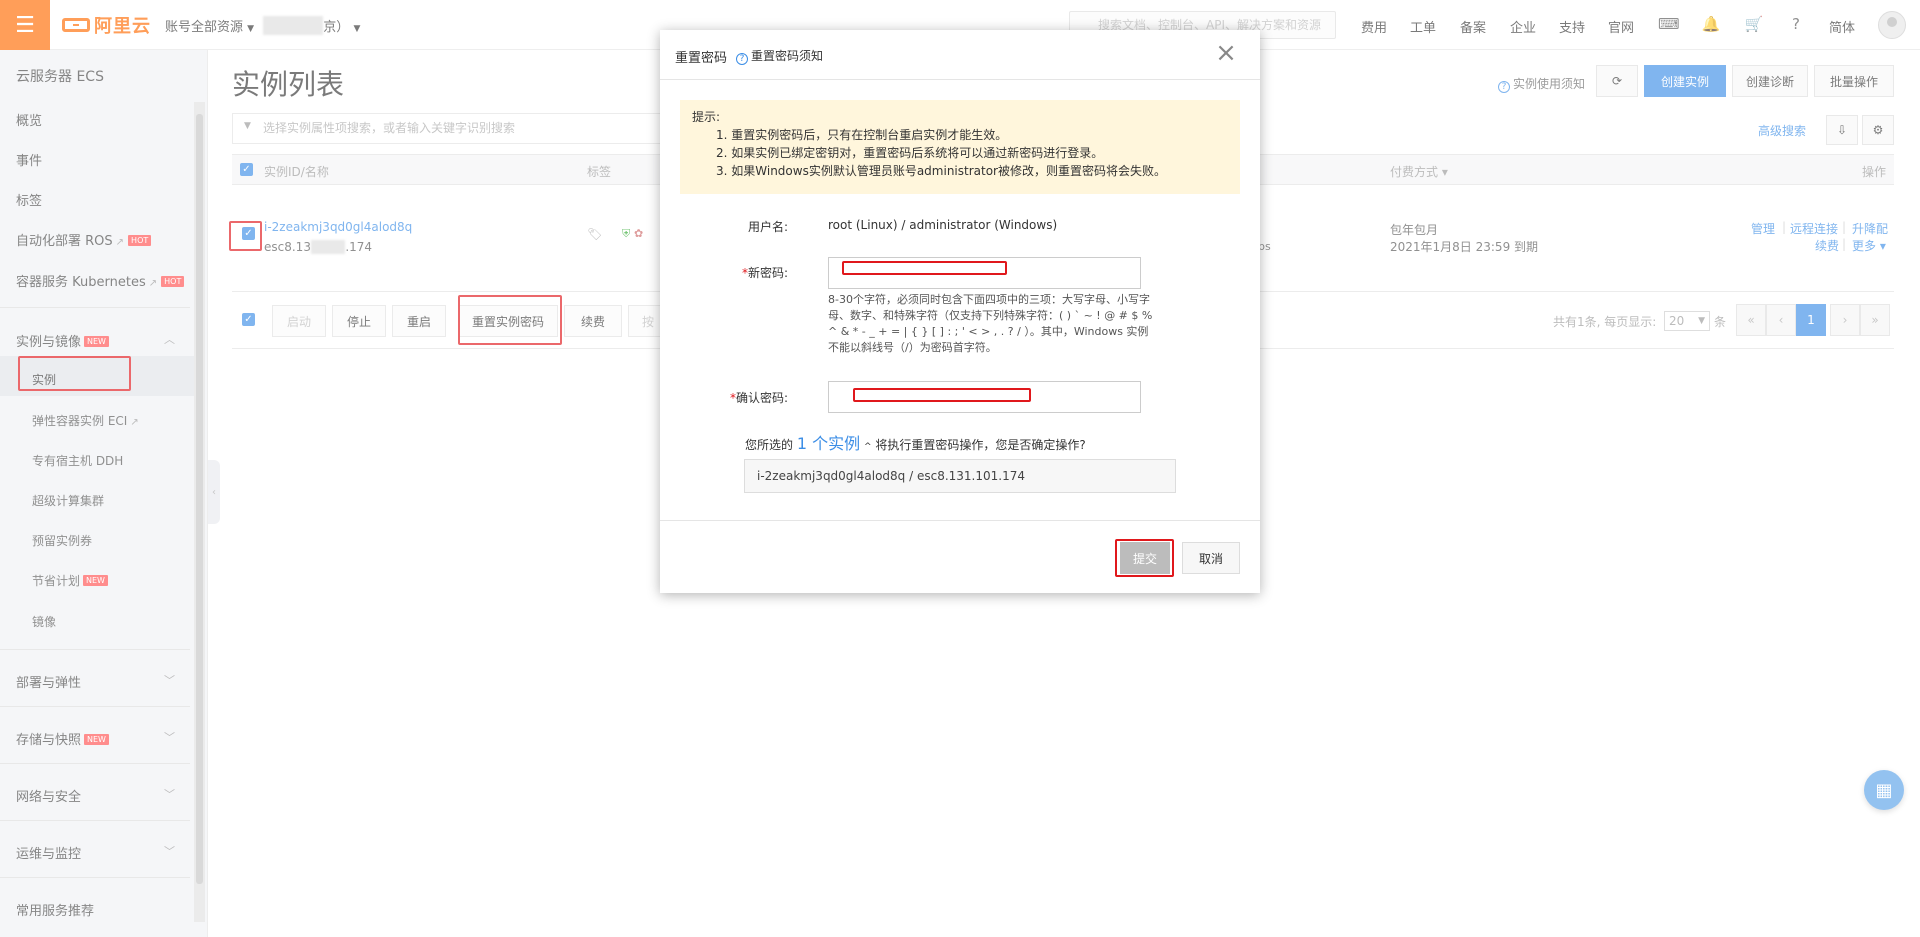  I want to click on confirm-password-label-text: 确认密码:, so click(761, 398).